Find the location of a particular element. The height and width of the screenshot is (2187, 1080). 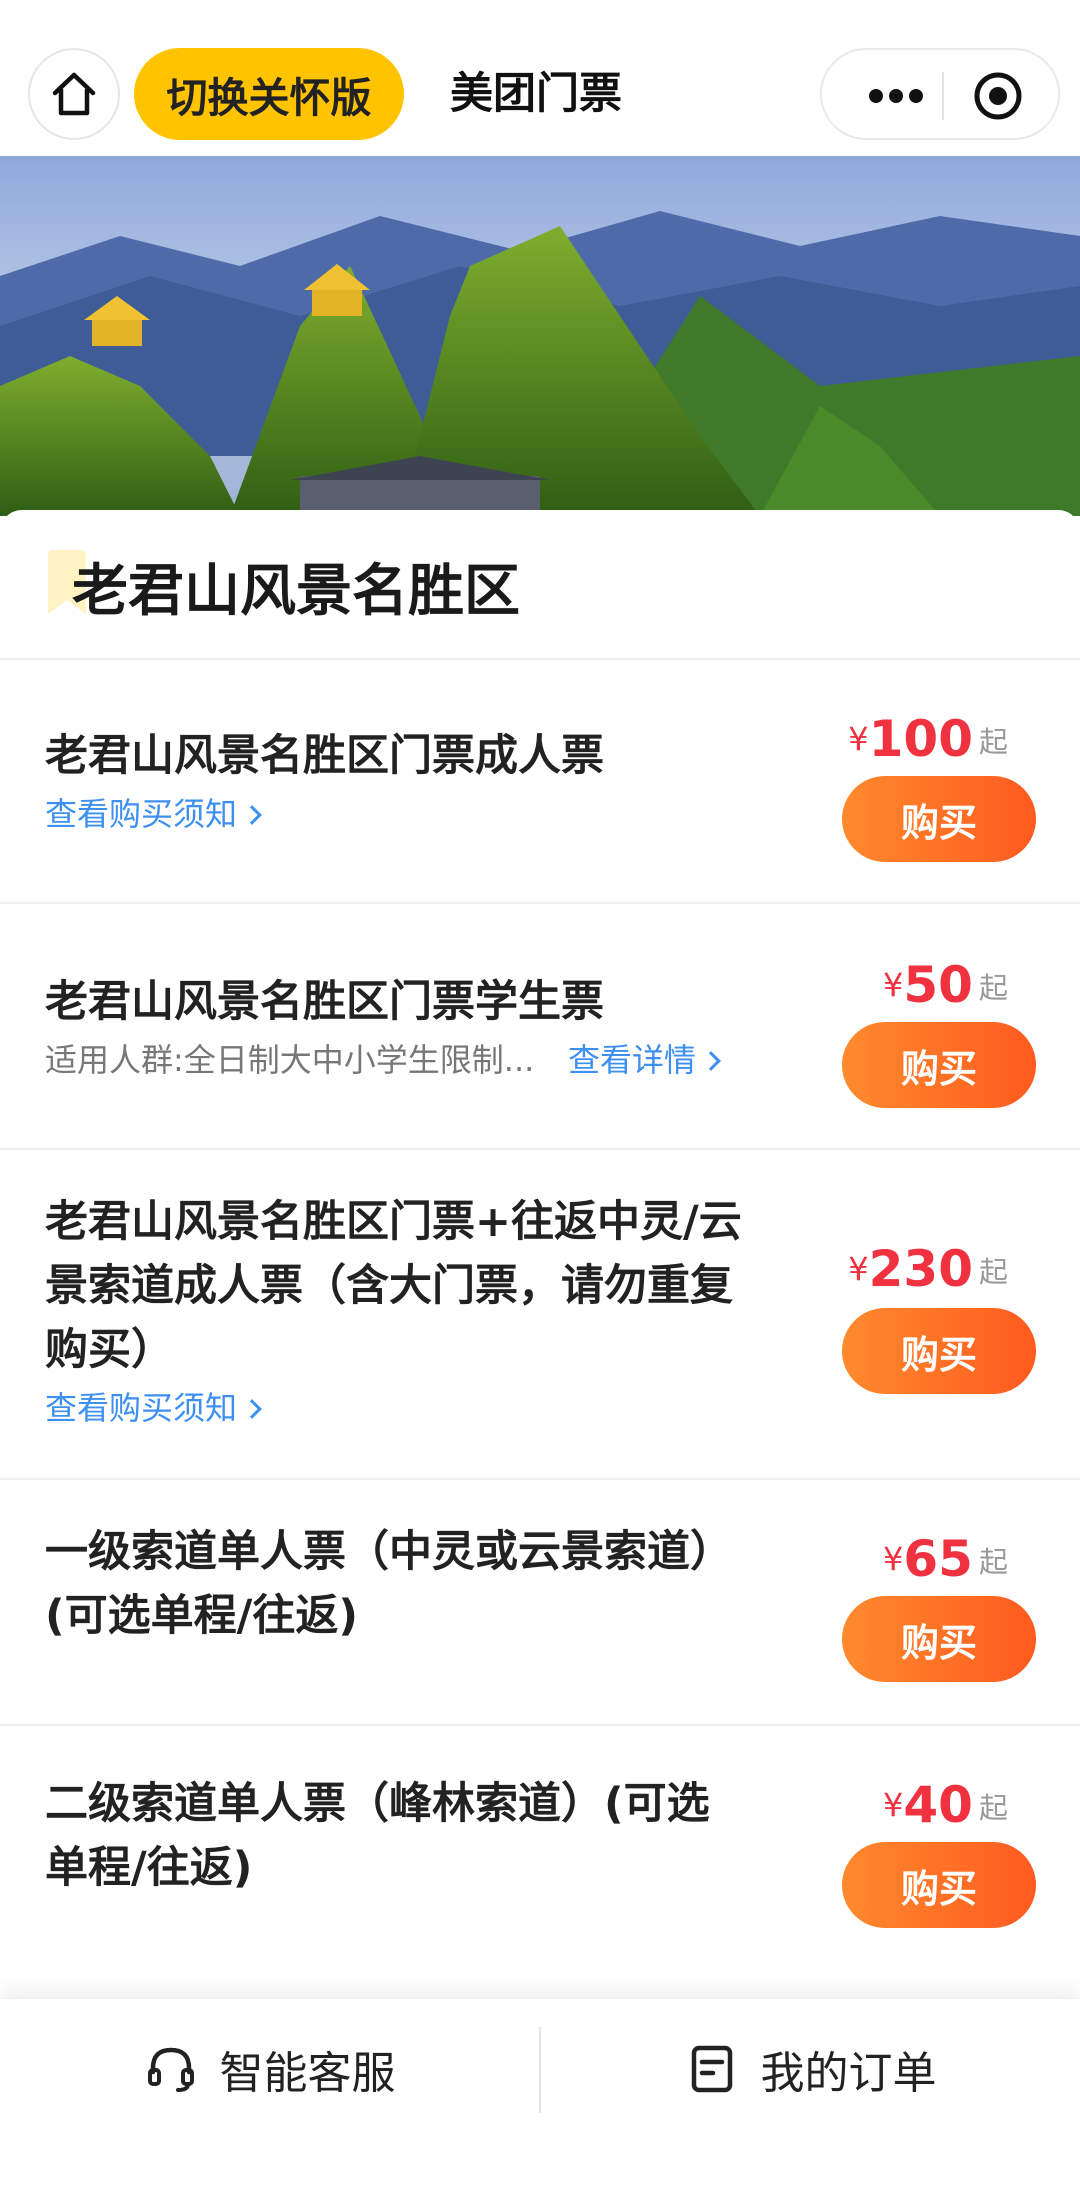

link-label: 查看详情 is located at coordinates (632, 1060).